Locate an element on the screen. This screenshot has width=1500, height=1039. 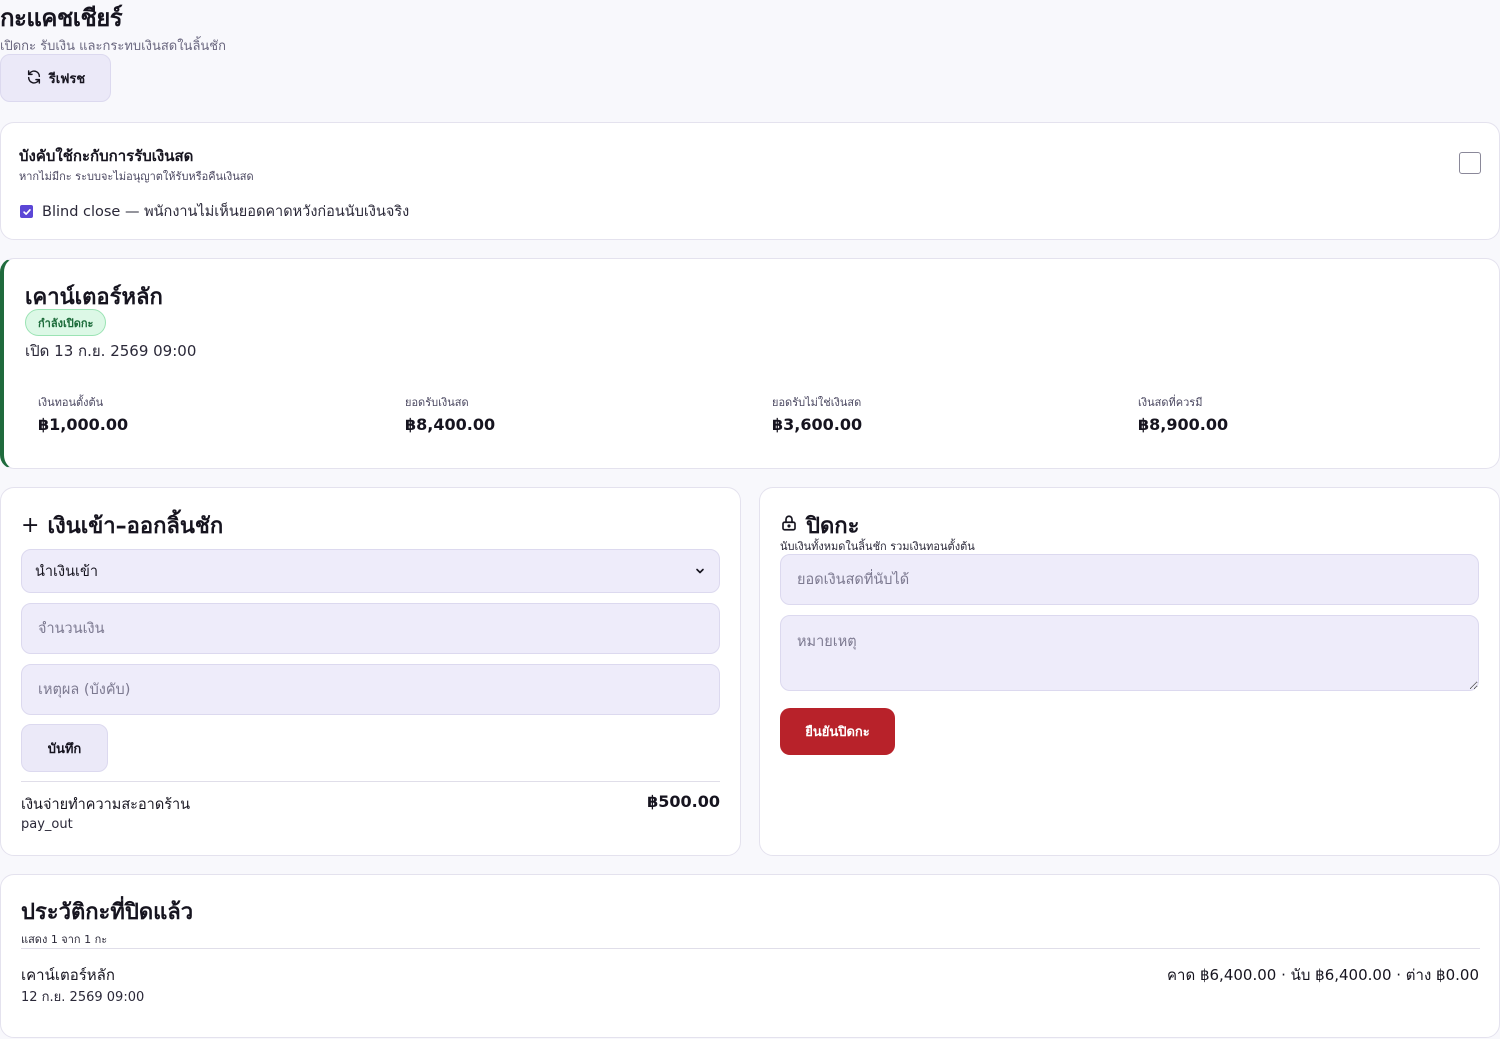
lock-icon is located at coordinates (789, 525).